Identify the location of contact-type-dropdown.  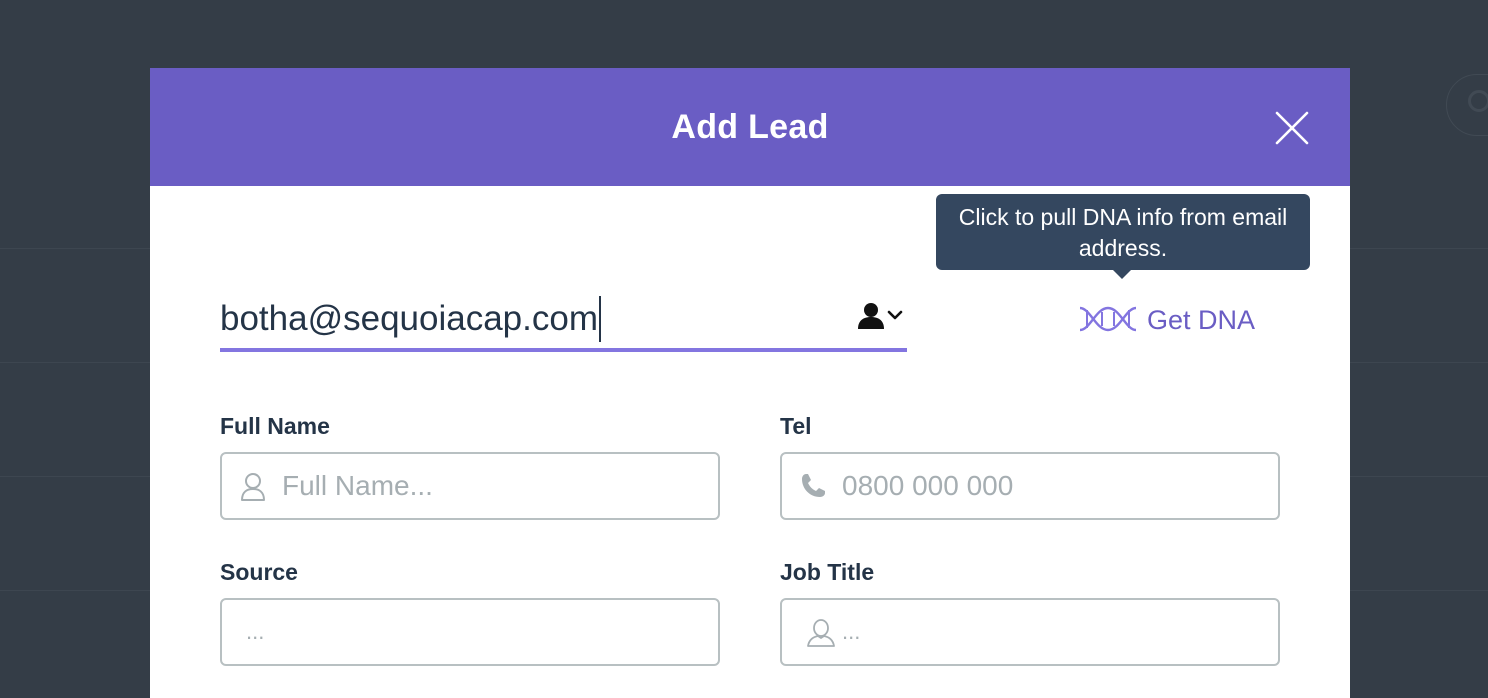
(881, 317).